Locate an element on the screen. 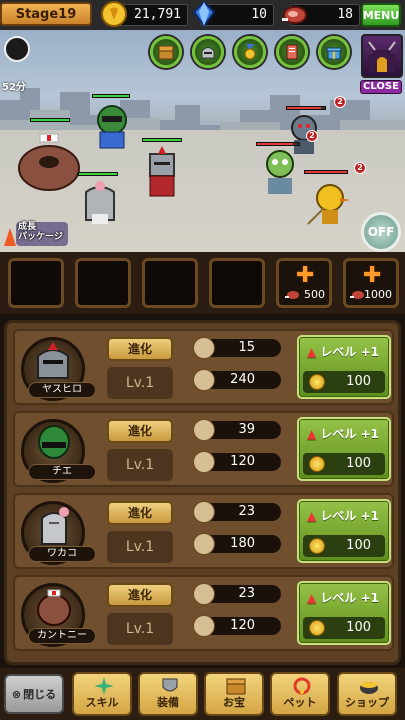 The height and width of the screenshot is (720, 405). unit-row: チエ 進化 Lv.1 39 120 ▲ レベル +1 100 is located at coordinates (203, 449).